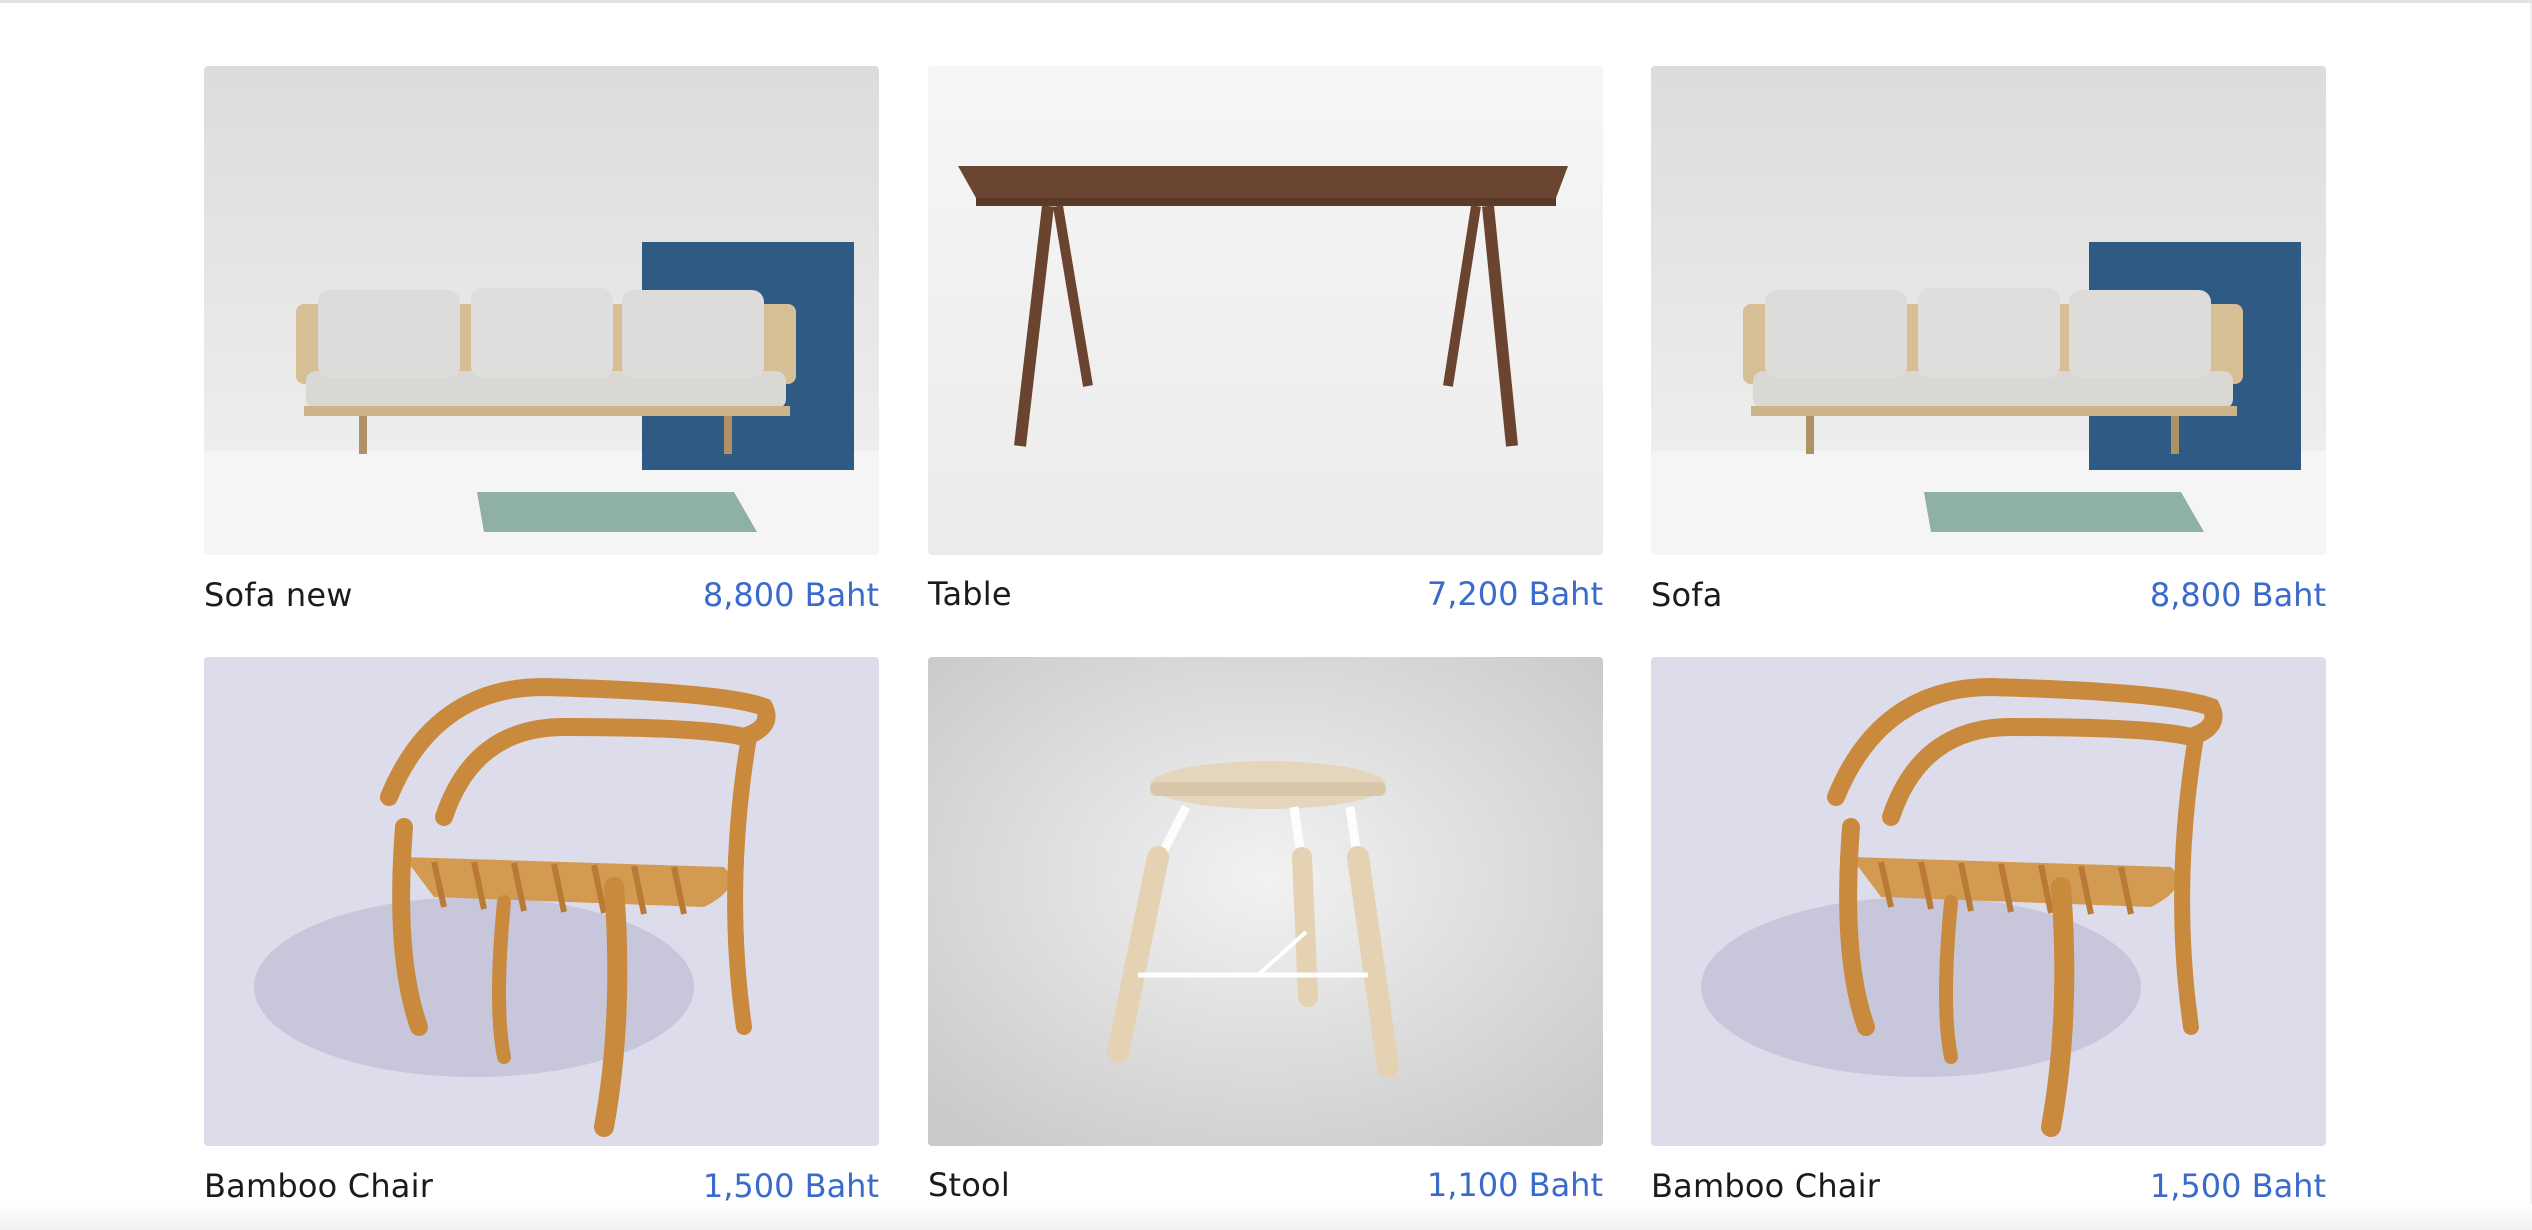 The image size is (2532, 1230). What do you see at coordinates (970, 594) in the screenshot?
I see `product-name: Table` at bounding box center [970, 594].